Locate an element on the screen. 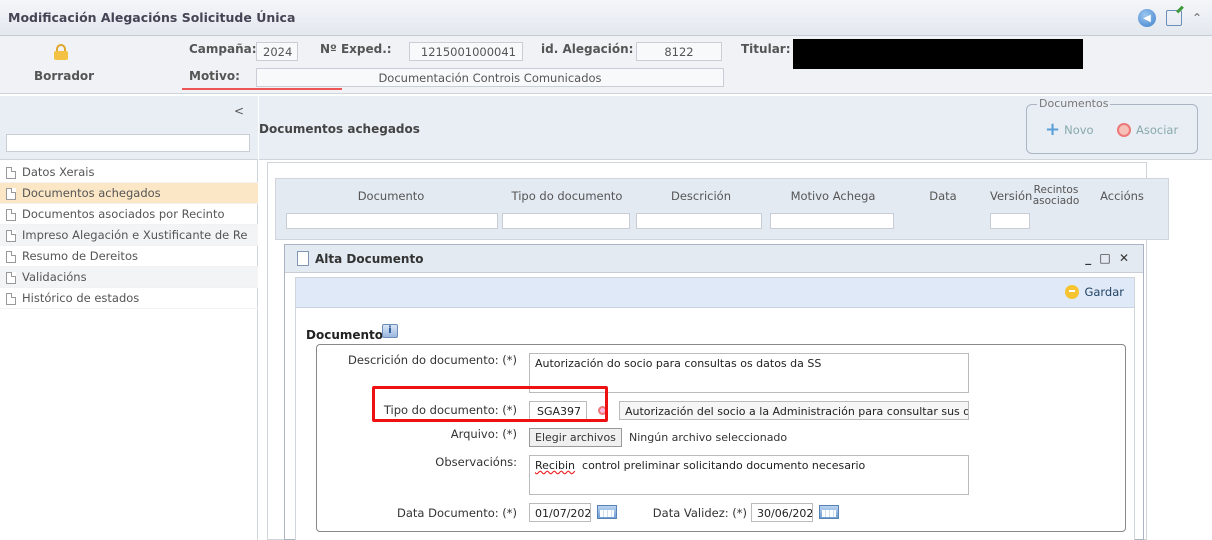  sidebar-item-documentos-recinto: Documentos asociados por Recinto is located at coordinates (129, 214).